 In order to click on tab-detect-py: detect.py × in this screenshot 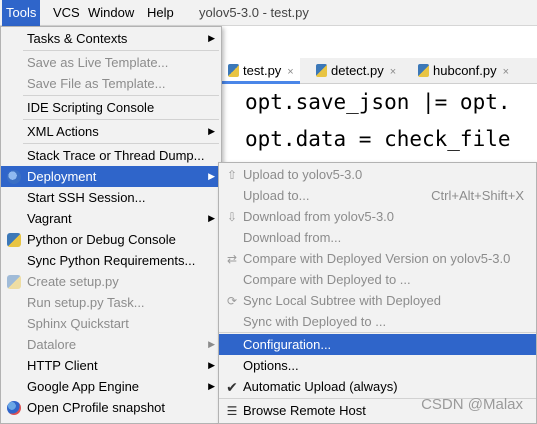, I will do `click(356, 71)`.